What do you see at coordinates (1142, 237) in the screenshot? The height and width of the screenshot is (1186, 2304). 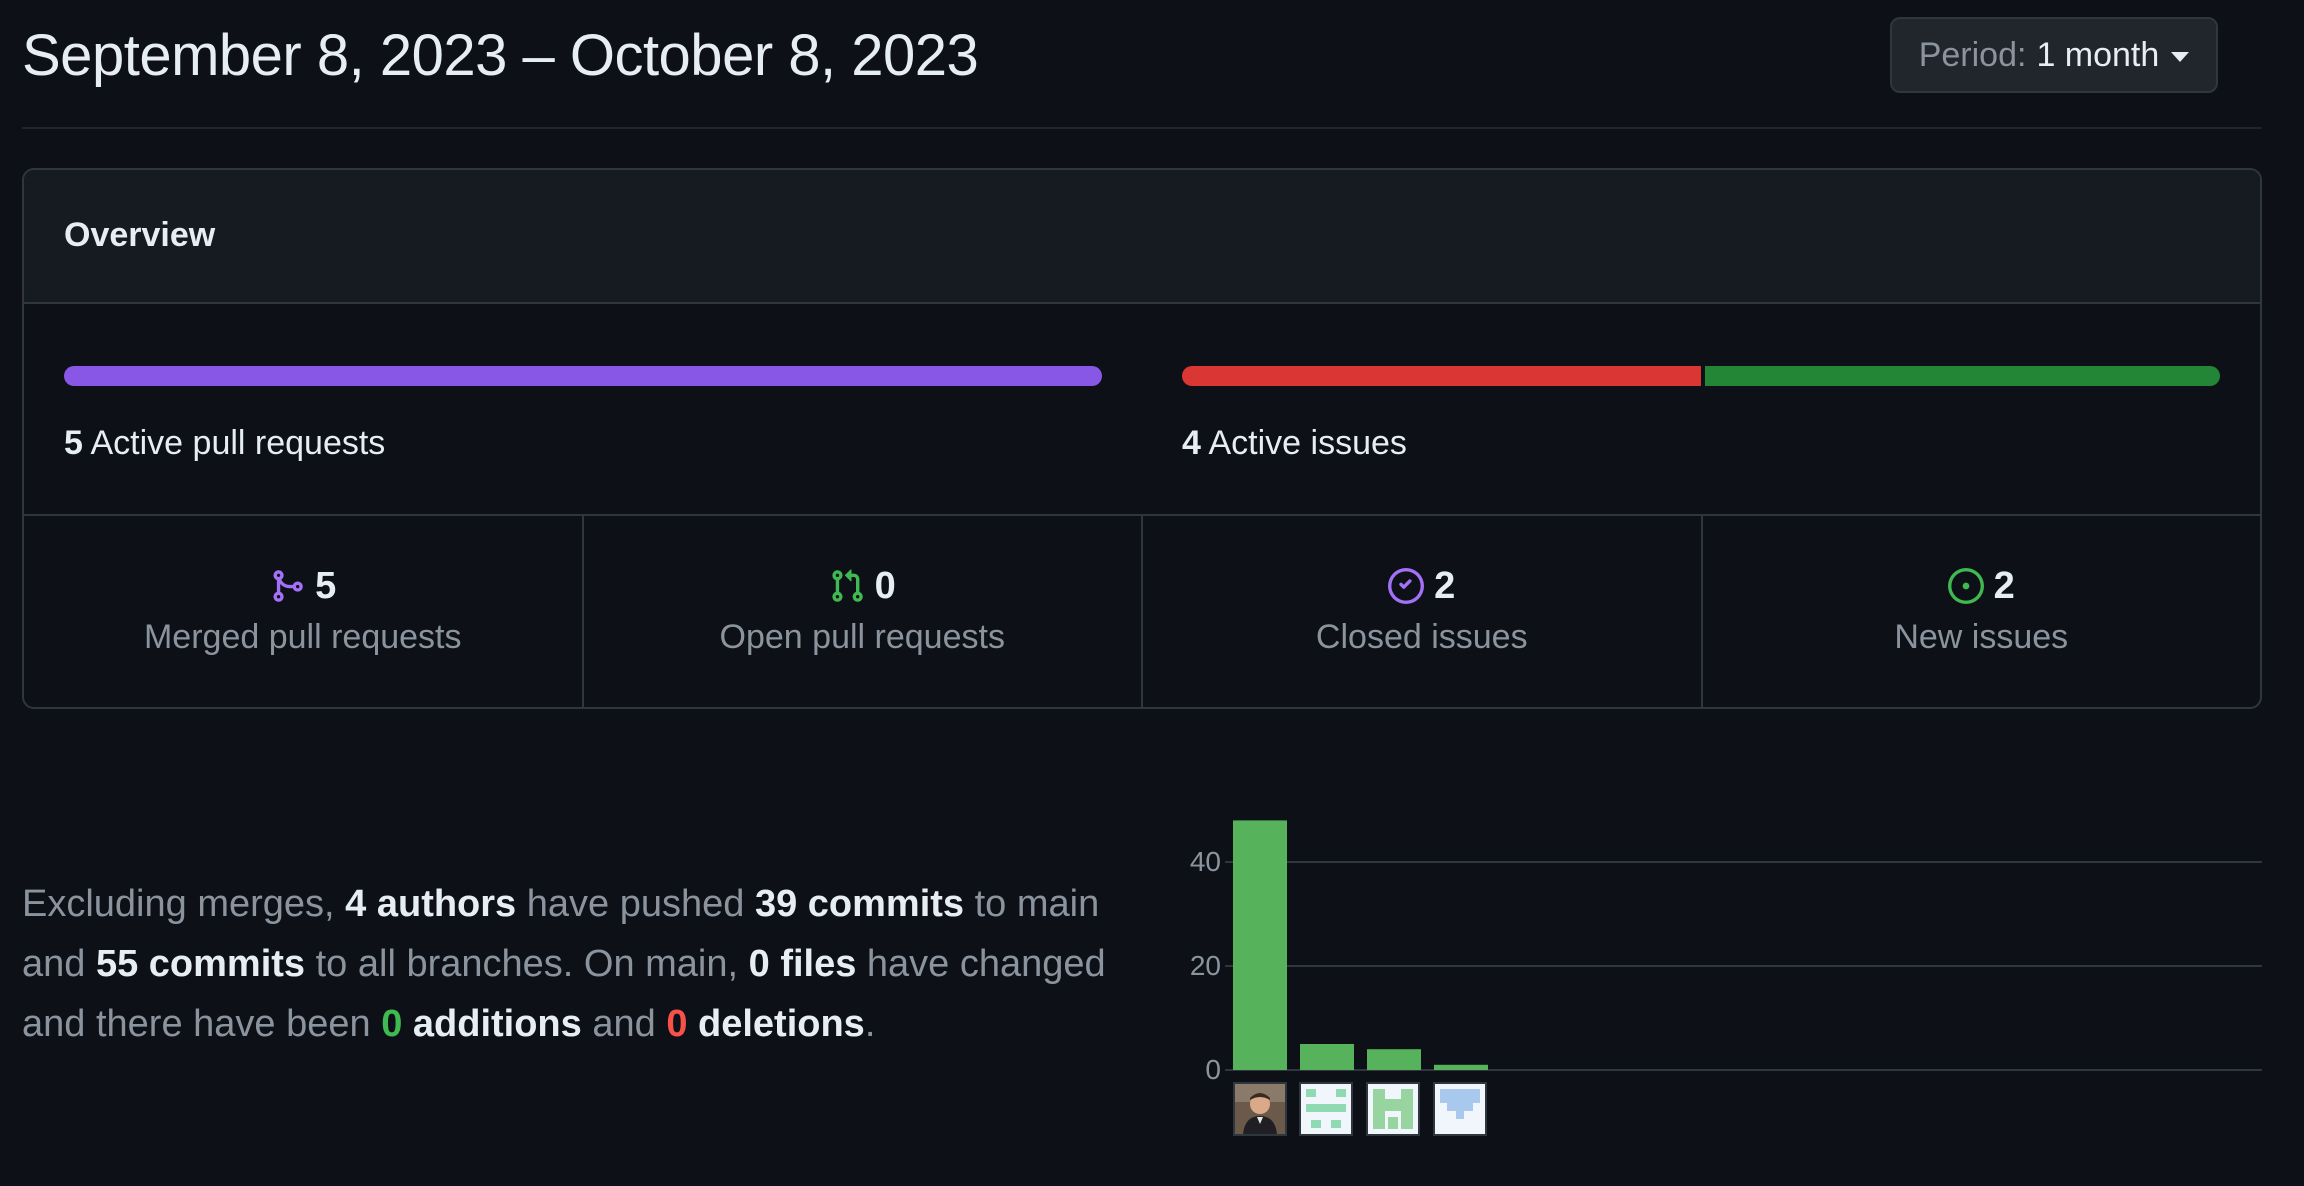 I see `overview-header: Overview` at bounding box center [1142, 237].